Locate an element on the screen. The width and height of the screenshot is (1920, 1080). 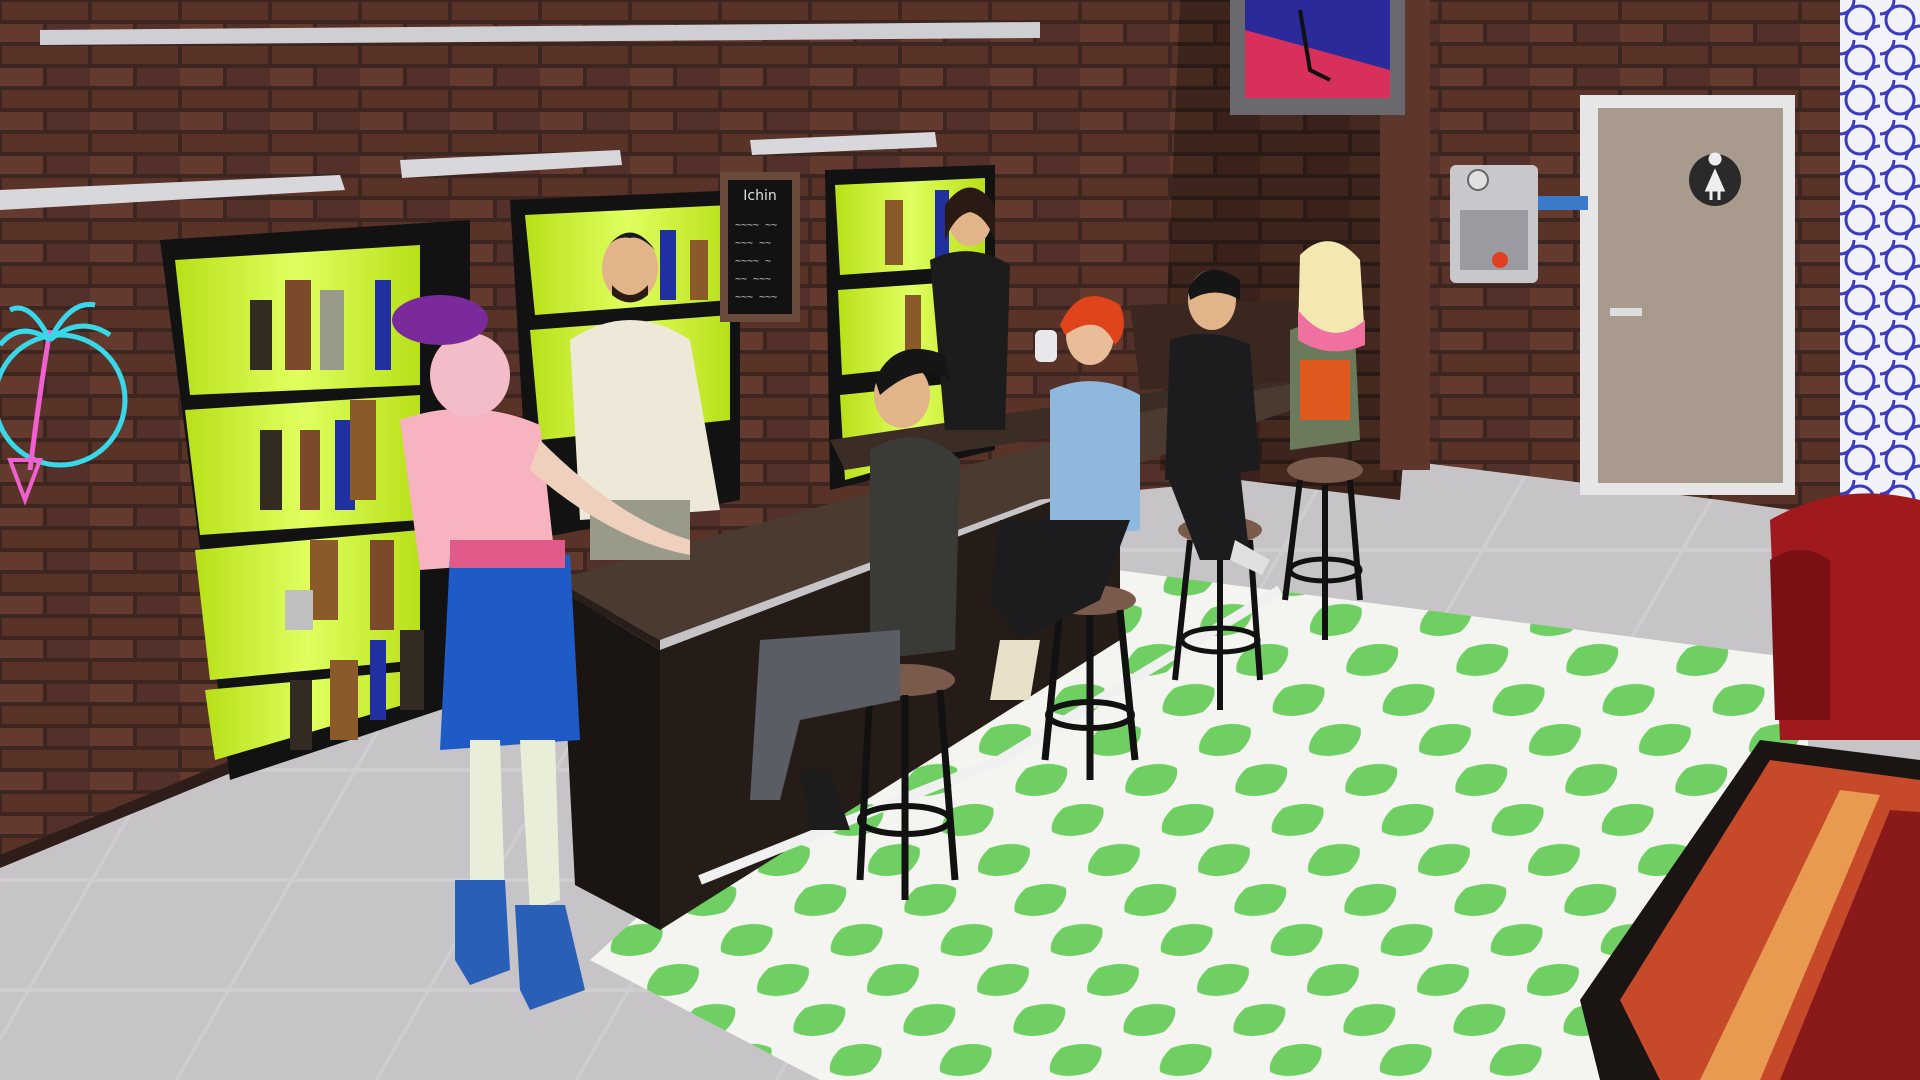
door-handle is located at coordinates (1626, 312).